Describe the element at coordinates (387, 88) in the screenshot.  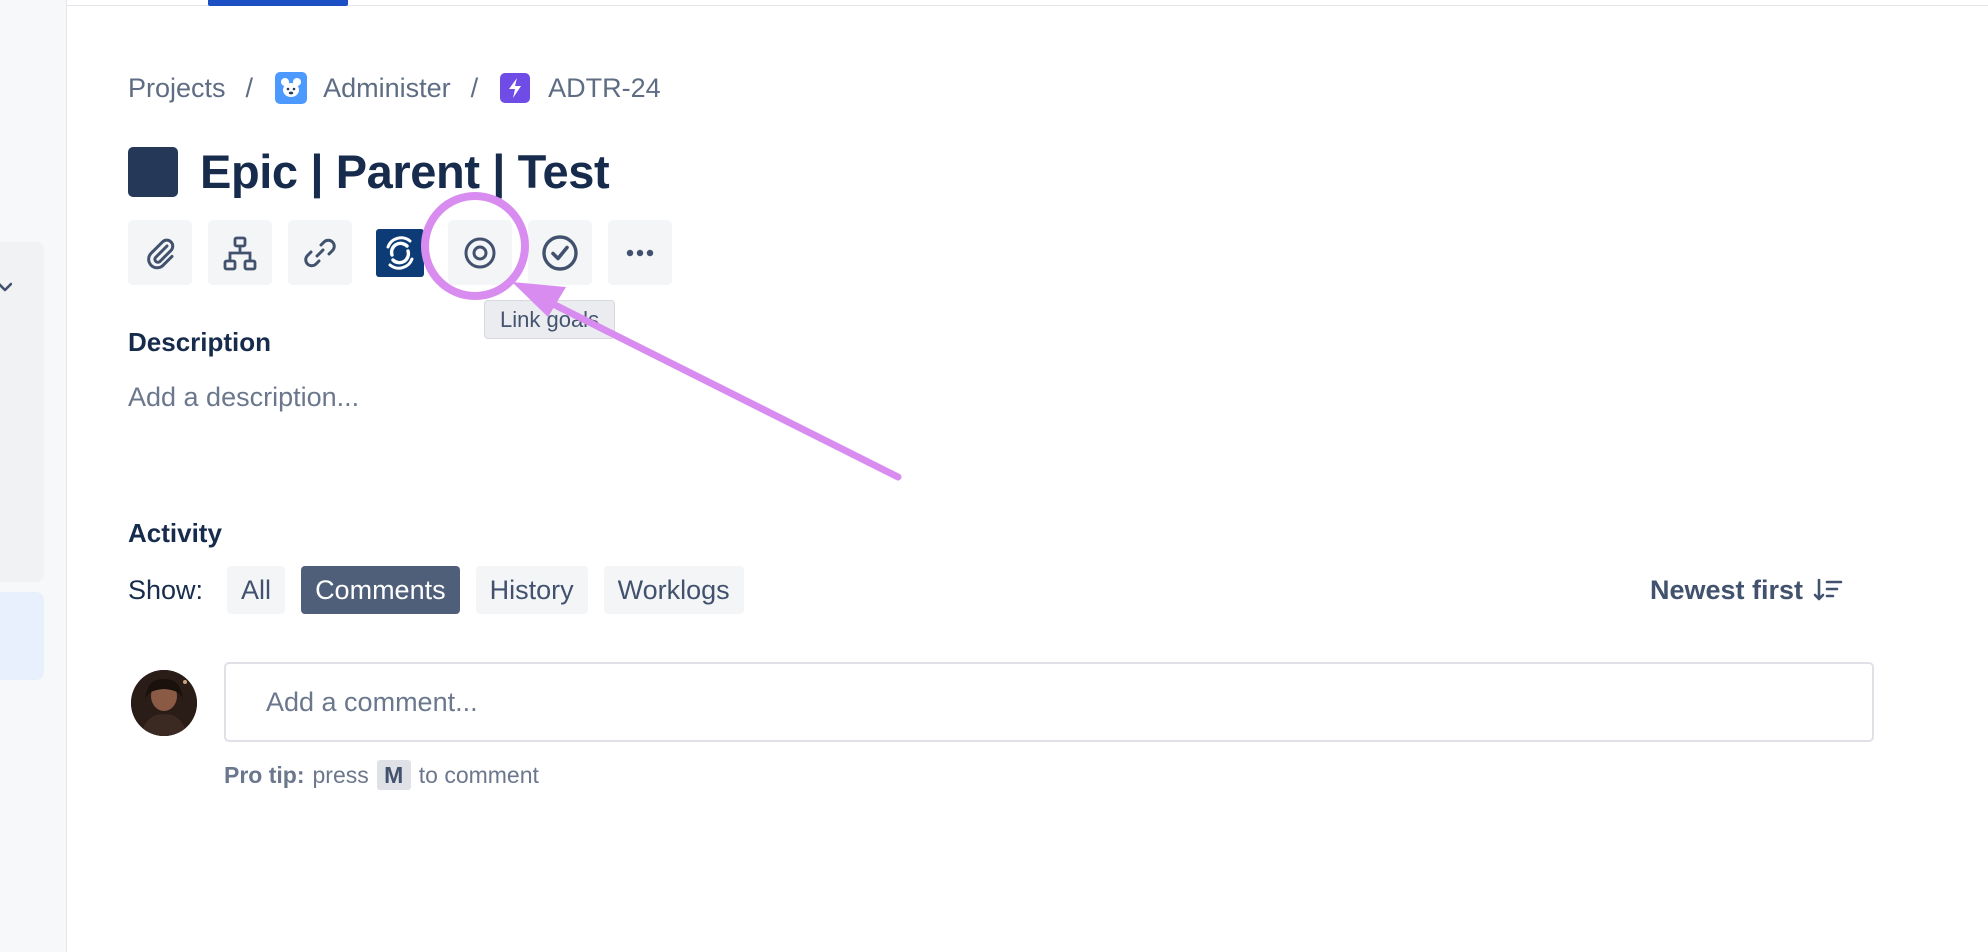
I see `breadcrumb-project-link: Administer` at that location.